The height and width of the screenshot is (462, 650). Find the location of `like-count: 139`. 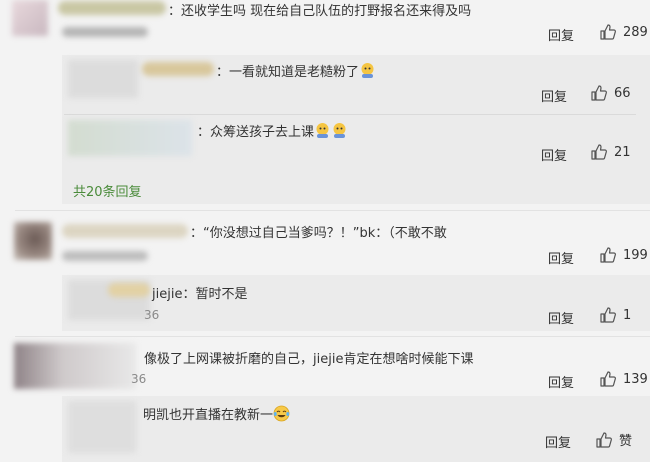

like-count: 139 is located at coordinates (635, 379).